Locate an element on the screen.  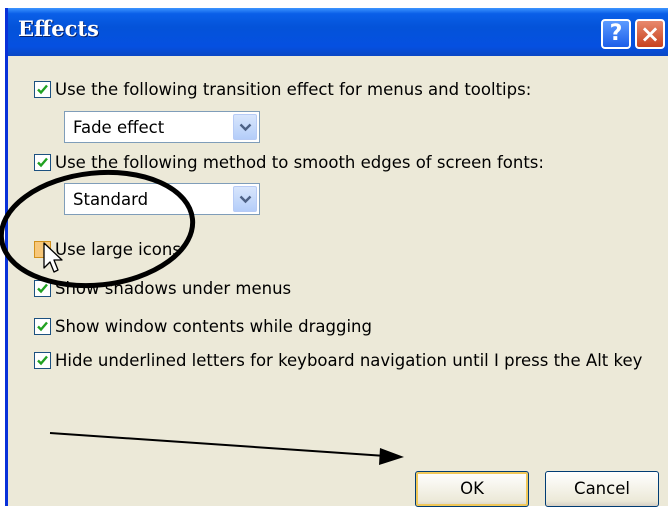
mouse-cursor-icon is located at coordinates (53, 257).